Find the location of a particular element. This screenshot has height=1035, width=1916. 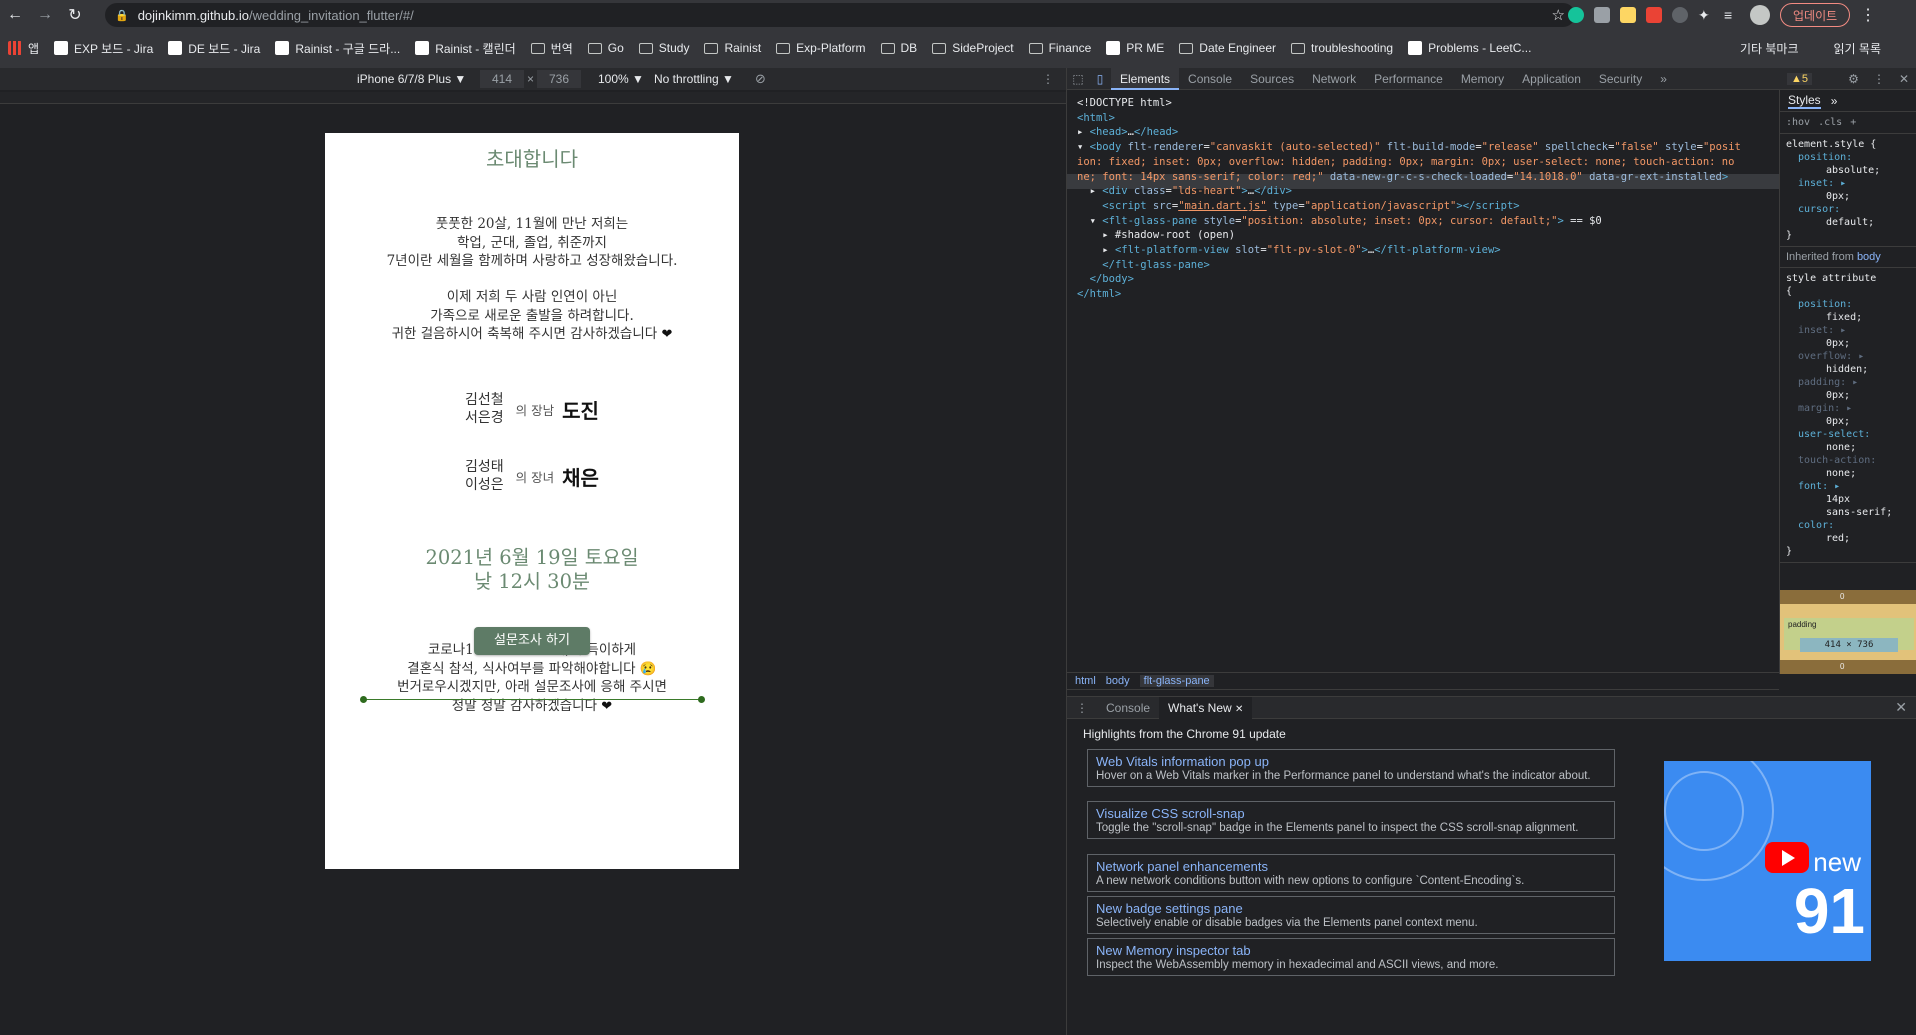

css-prop: user-select: is located at coordinates (1848, 434).